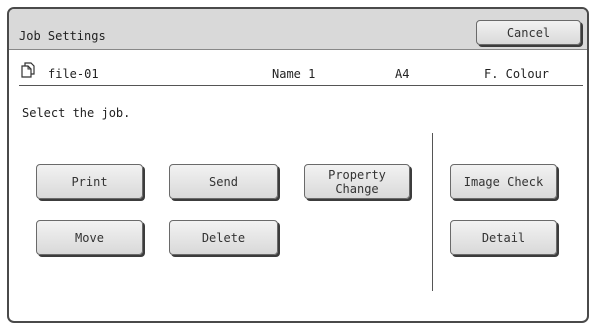 The height and width of the screenshot is (329, 596). Describe the element at coordinates (28, 70) in the screenshot. I see `file-copy-icon` at that location.